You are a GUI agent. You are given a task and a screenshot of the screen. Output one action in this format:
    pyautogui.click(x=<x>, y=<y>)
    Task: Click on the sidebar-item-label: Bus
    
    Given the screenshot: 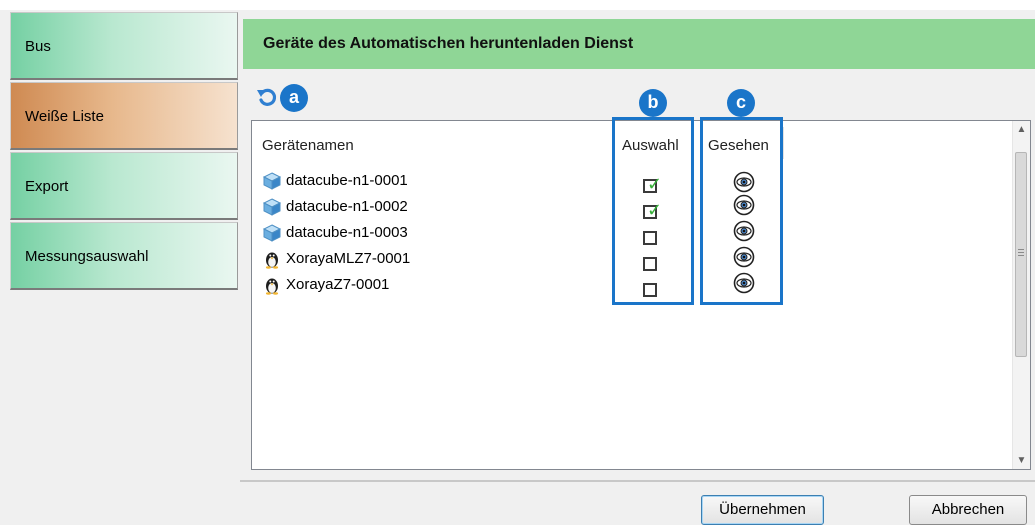 What is the action you would take?
    pyautogui.click(x=38, y=46)
    